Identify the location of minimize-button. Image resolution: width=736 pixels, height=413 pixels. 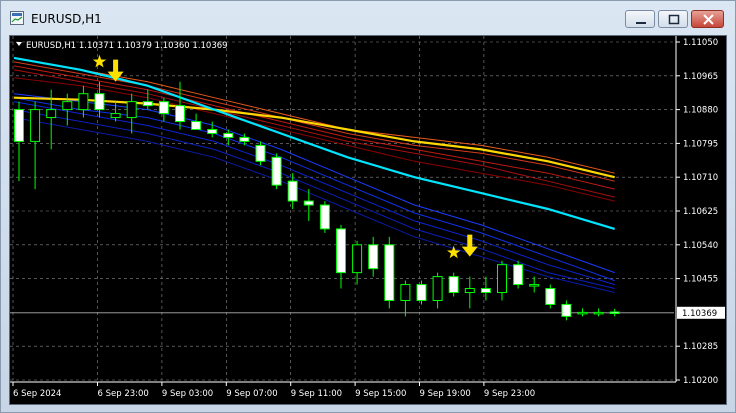
(640, 19).